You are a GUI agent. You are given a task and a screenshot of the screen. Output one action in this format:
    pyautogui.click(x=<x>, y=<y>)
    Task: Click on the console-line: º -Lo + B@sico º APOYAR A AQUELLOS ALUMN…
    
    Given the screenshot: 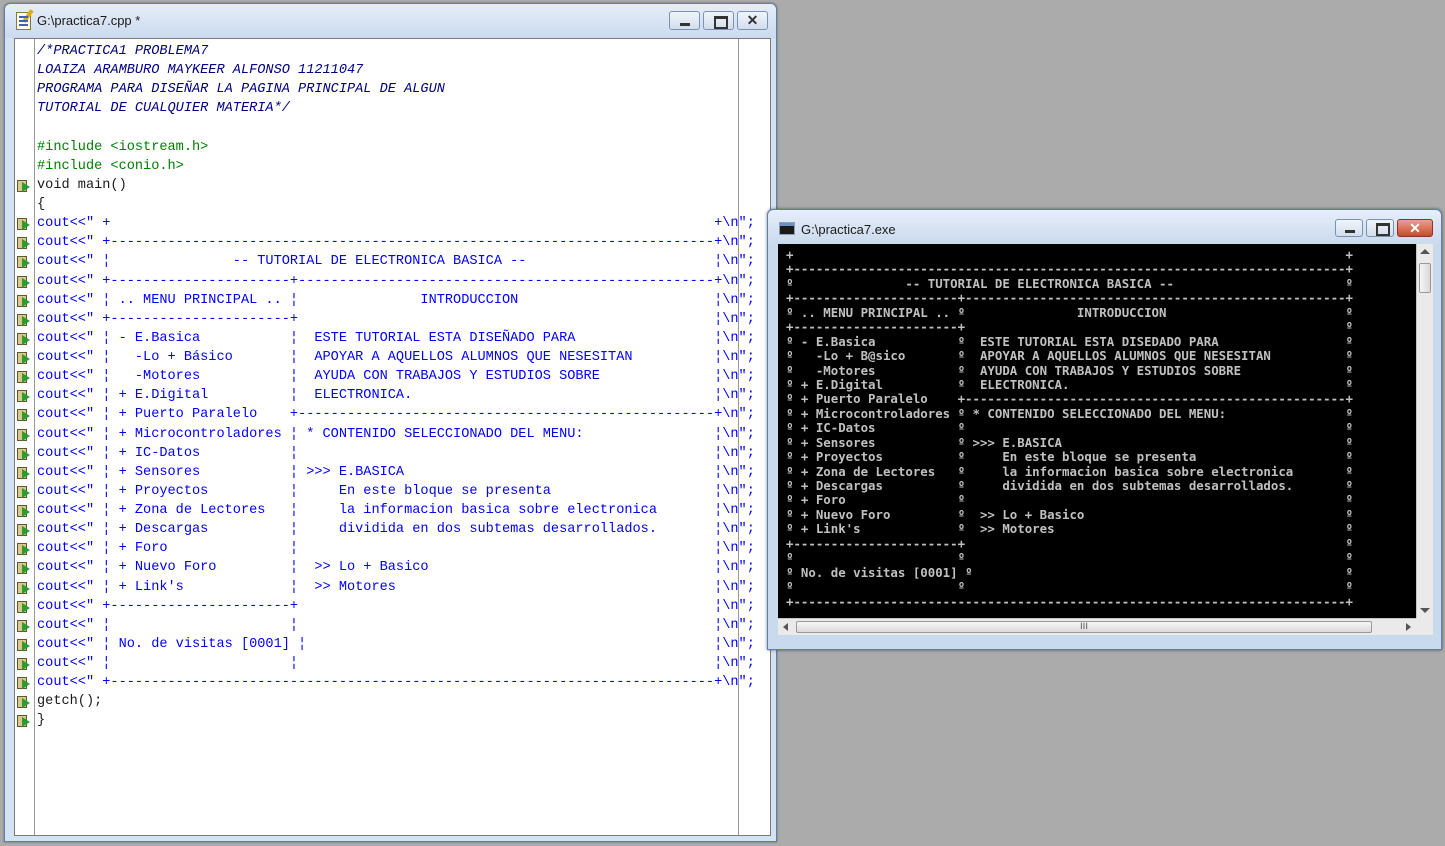 What is the action you would take?
    pyautogui.click(x=1069, y=356)
    